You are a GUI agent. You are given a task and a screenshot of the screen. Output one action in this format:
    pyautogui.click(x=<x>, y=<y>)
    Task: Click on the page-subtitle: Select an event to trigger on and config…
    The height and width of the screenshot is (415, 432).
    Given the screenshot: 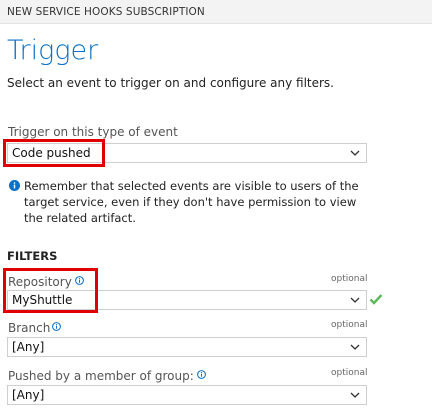 What is the action you would take?
    pyautogui.click(x=170, y=83)
    